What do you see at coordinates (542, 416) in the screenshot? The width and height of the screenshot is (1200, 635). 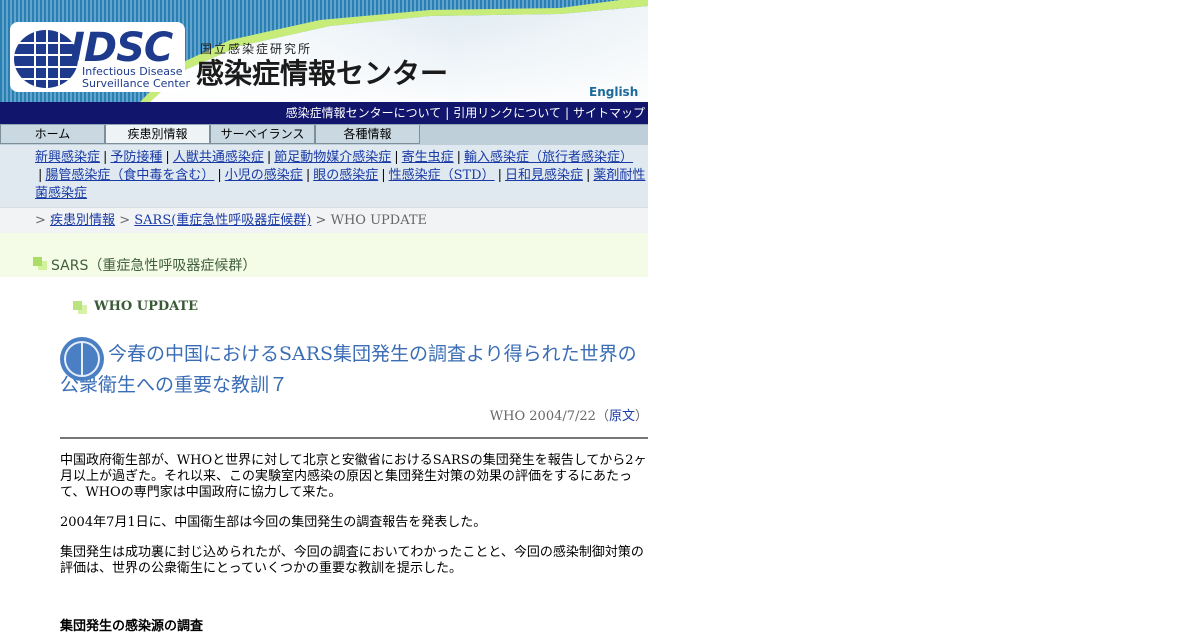 I see `article-source: WHO 2004/7/22` at bounding box center [542, 416].